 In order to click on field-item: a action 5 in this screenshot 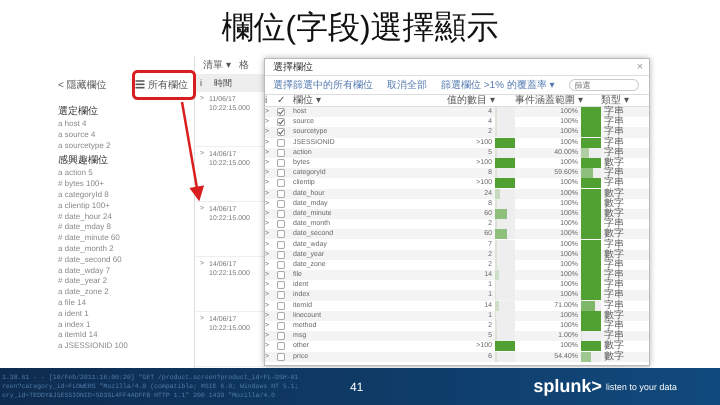, I will do `click(126, 174)`.